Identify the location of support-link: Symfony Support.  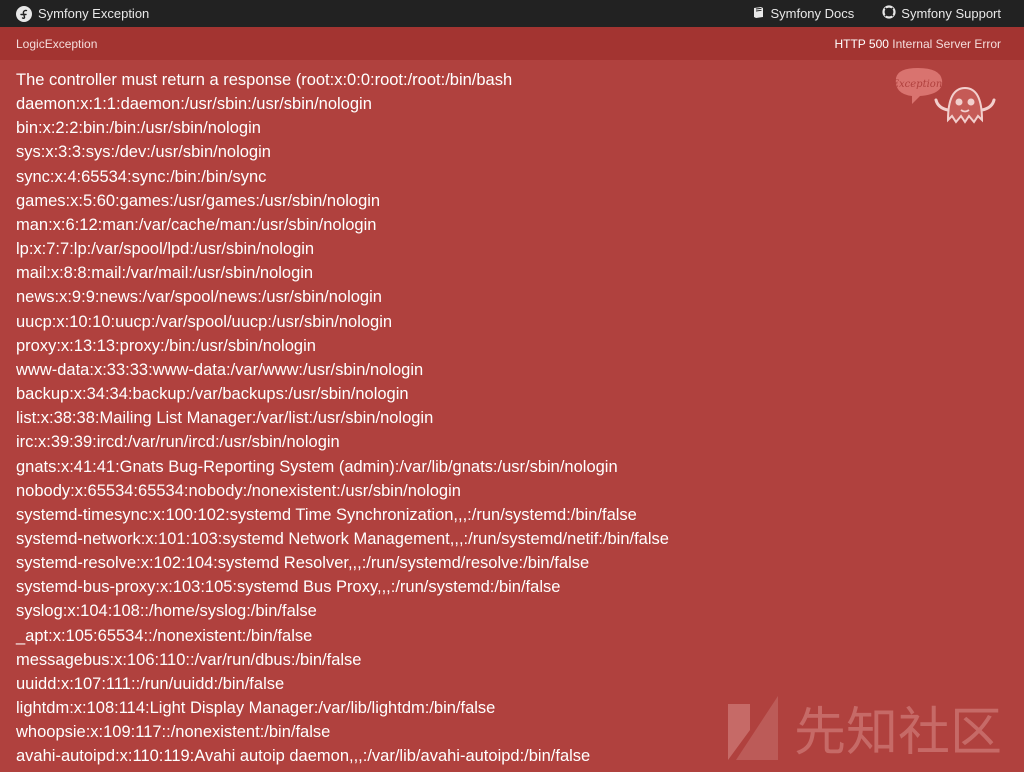
(941, 13).